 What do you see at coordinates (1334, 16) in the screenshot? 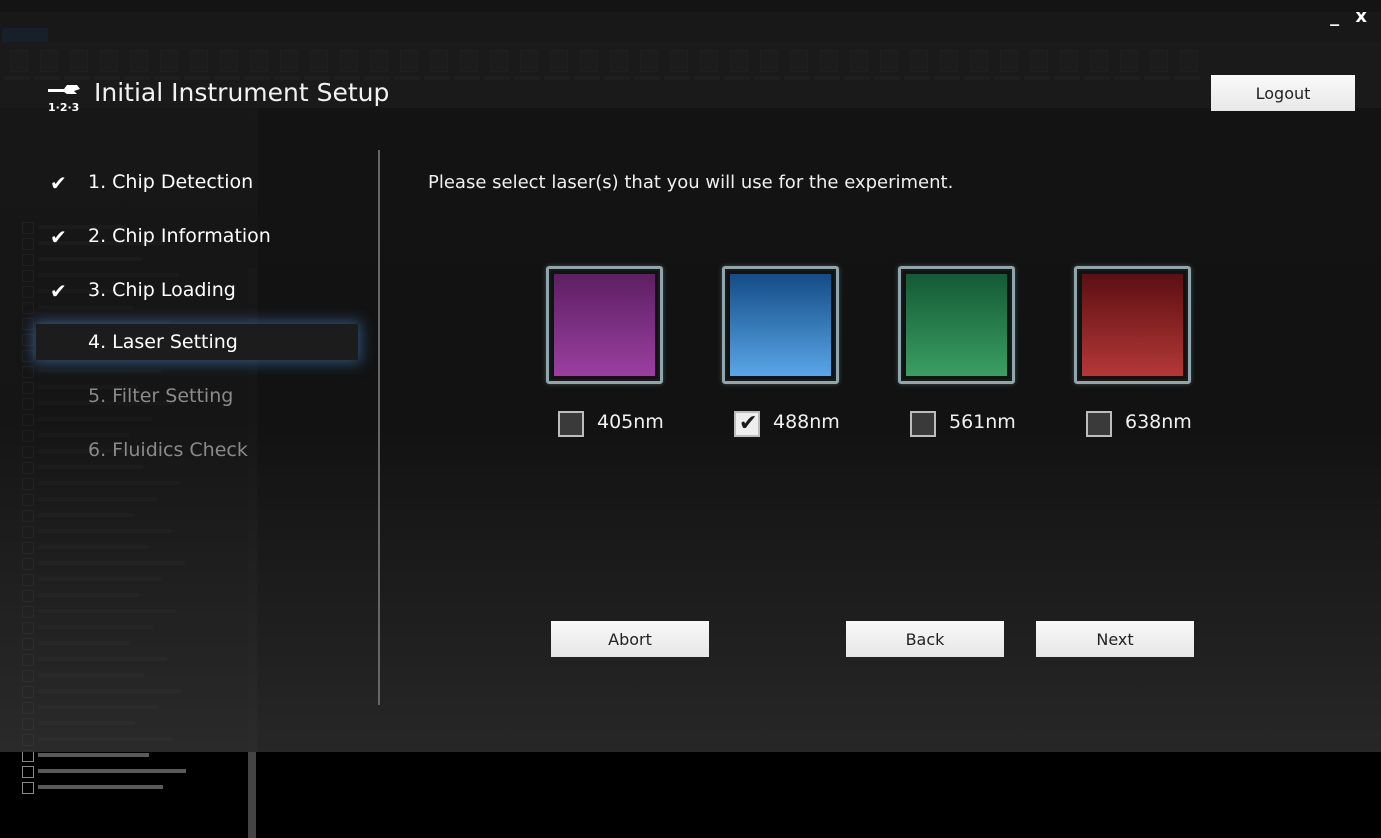
I see `minimize-button: _` at bounding box center [1334, 16].